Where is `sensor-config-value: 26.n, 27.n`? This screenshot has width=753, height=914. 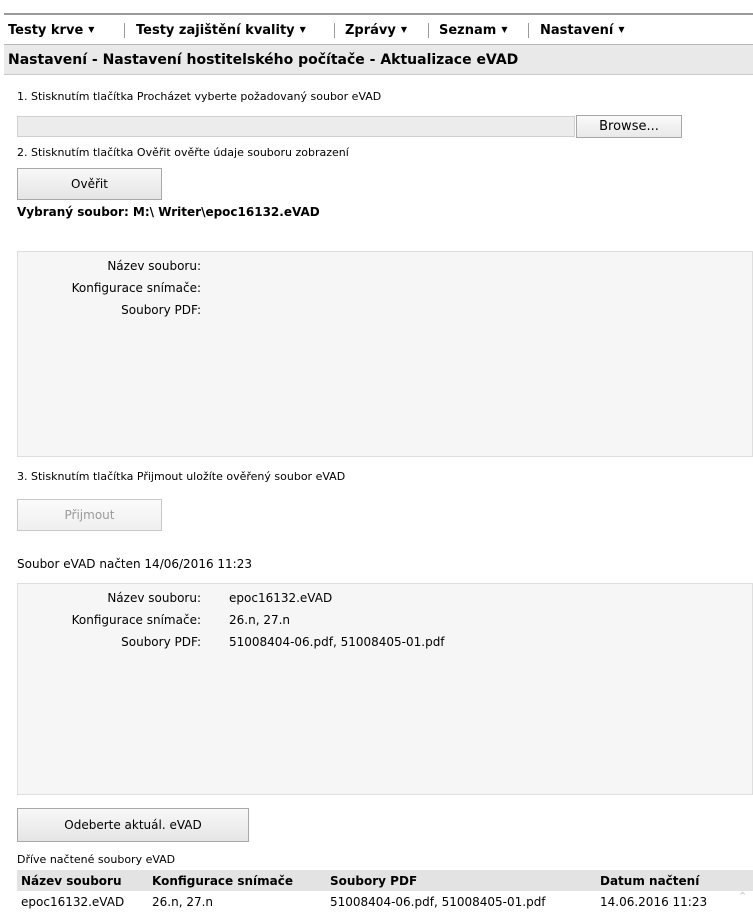
sensor-config-value: 26.n, 27.n is located at coordinates (260, 620).